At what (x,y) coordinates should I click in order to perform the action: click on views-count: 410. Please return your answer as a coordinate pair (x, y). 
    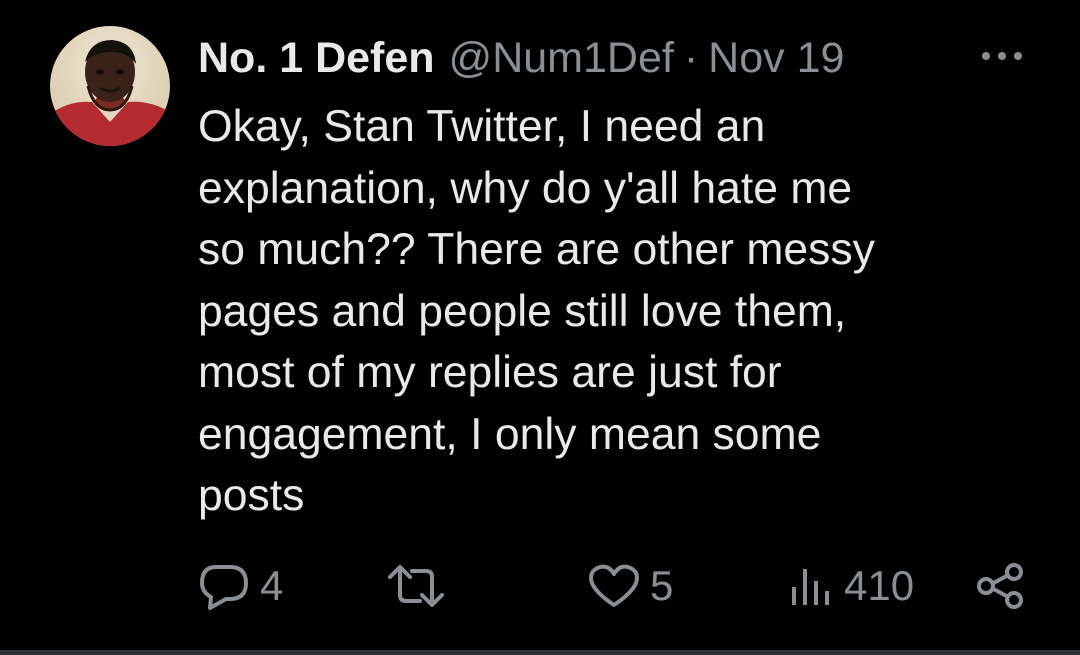
    Looking at the image, I should click on (879, 585).